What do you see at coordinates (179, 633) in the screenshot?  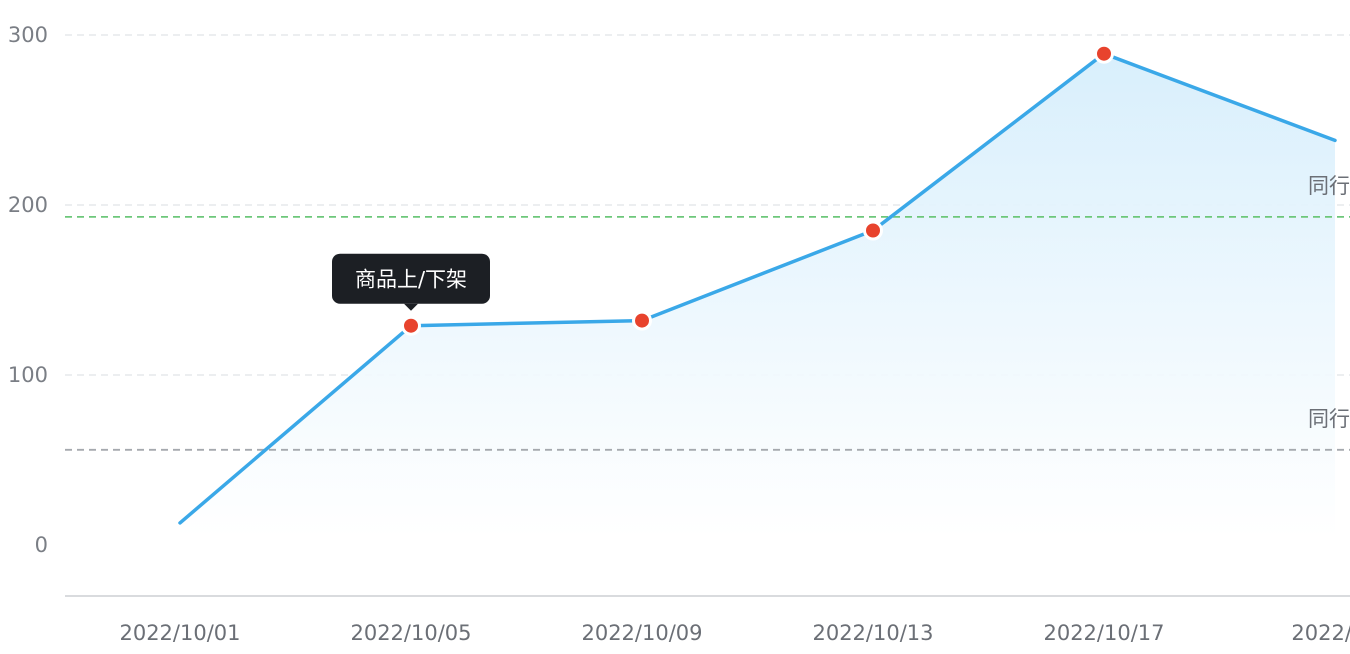 I see `x-tick-label: 2022/10/01` at bounding box center [179, 633].